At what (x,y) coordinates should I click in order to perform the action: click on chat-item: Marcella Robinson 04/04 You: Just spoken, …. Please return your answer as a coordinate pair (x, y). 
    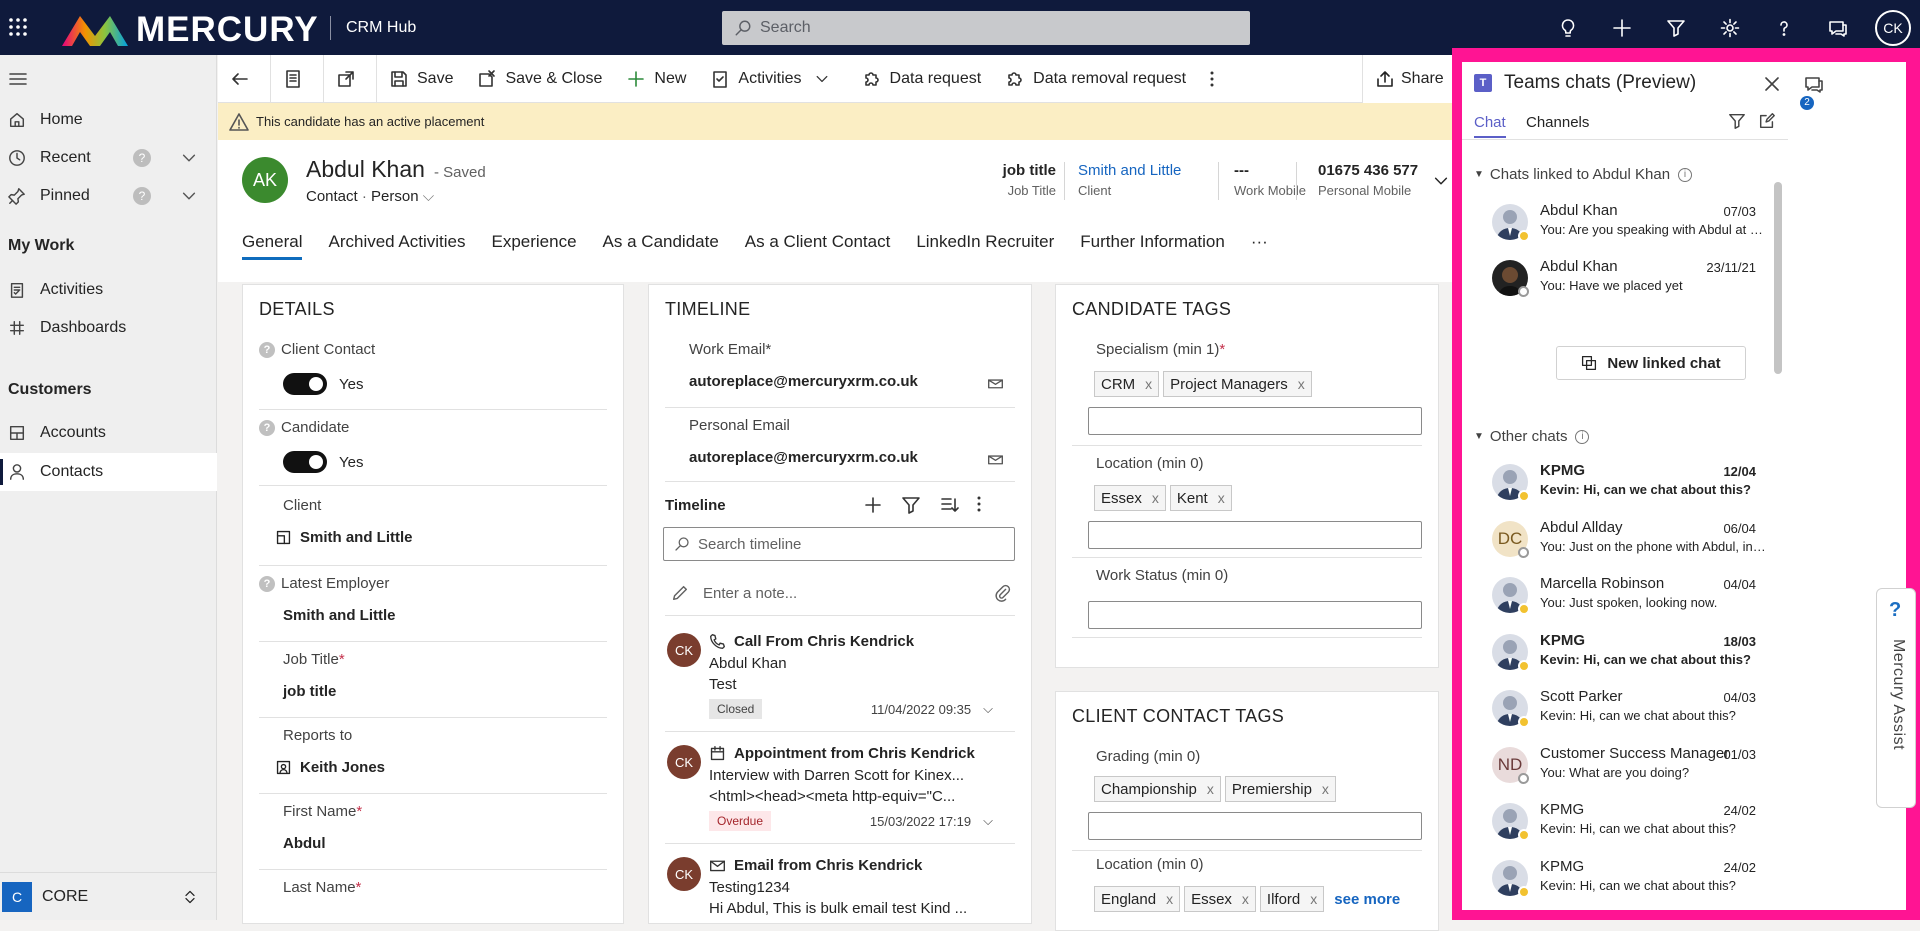
    Looking at the image, I should click on (1617, 596).